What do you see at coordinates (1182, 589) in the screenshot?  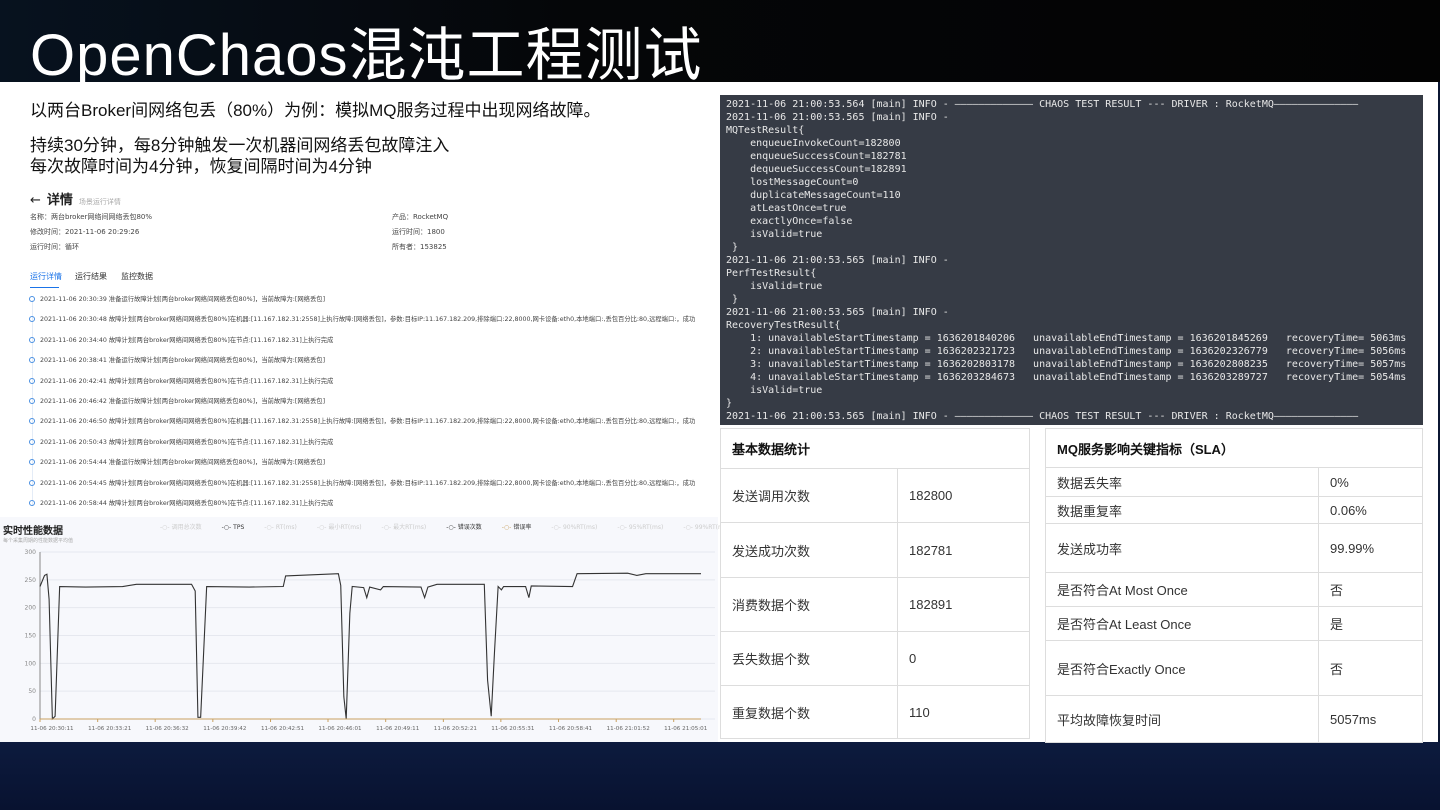 I see `row-label: 是否符合At Most Once` at bounding box center [1182, 589].